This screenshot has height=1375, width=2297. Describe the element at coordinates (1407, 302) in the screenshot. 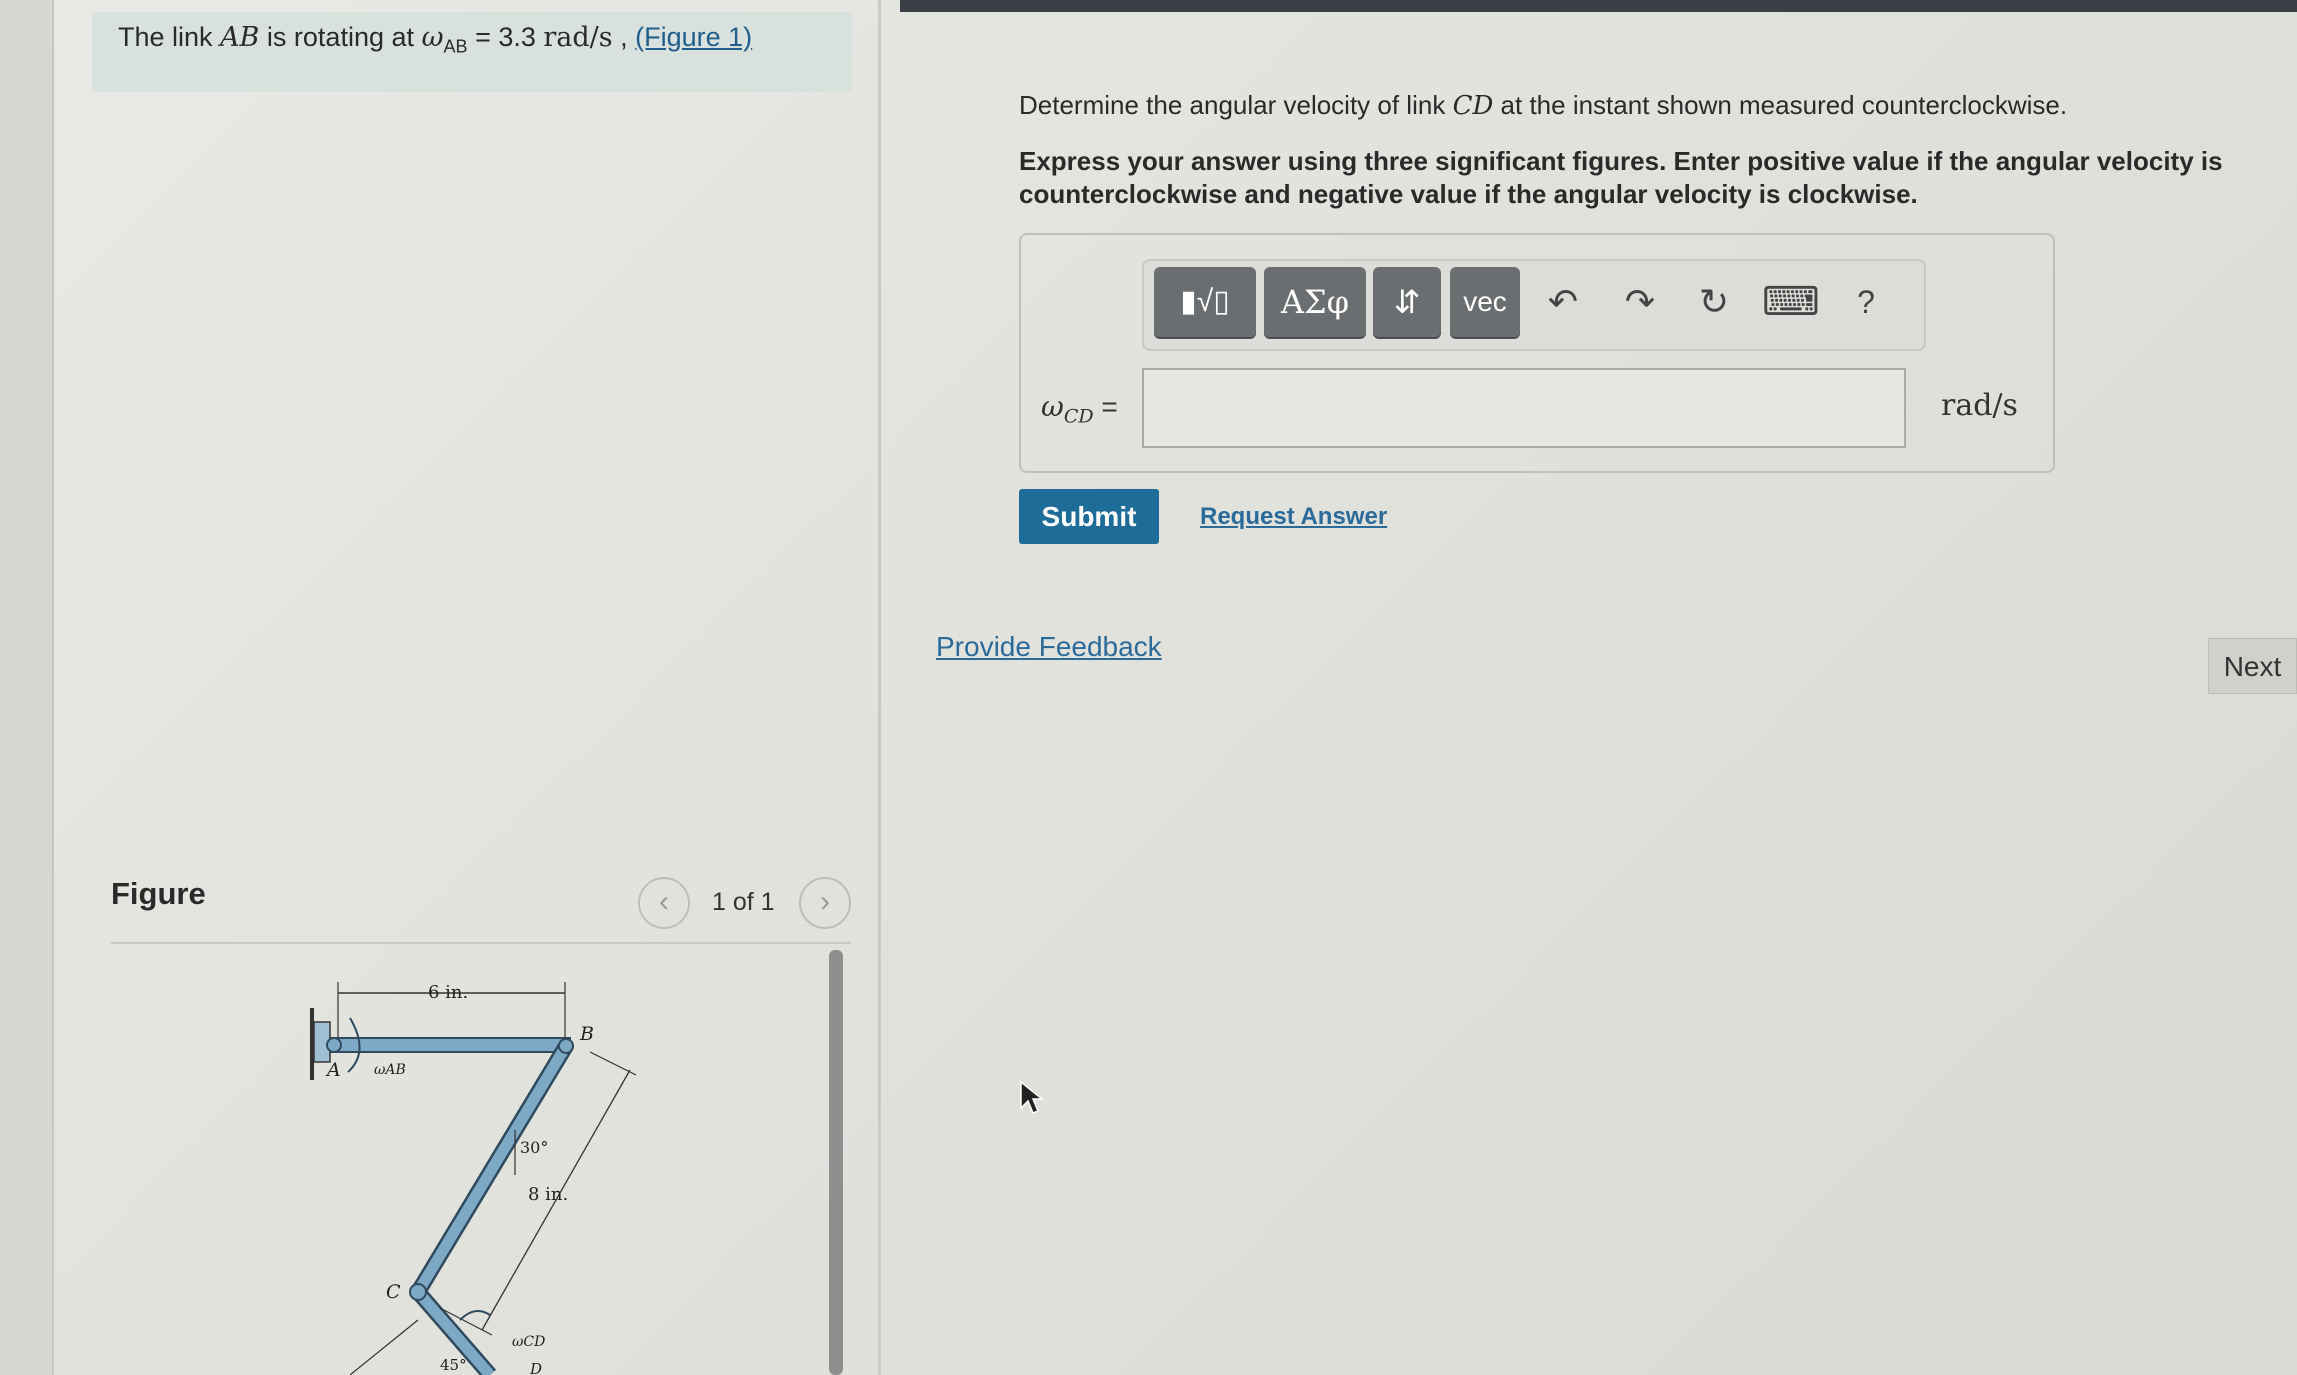

I see `arrows-button: ⇵` at that location.